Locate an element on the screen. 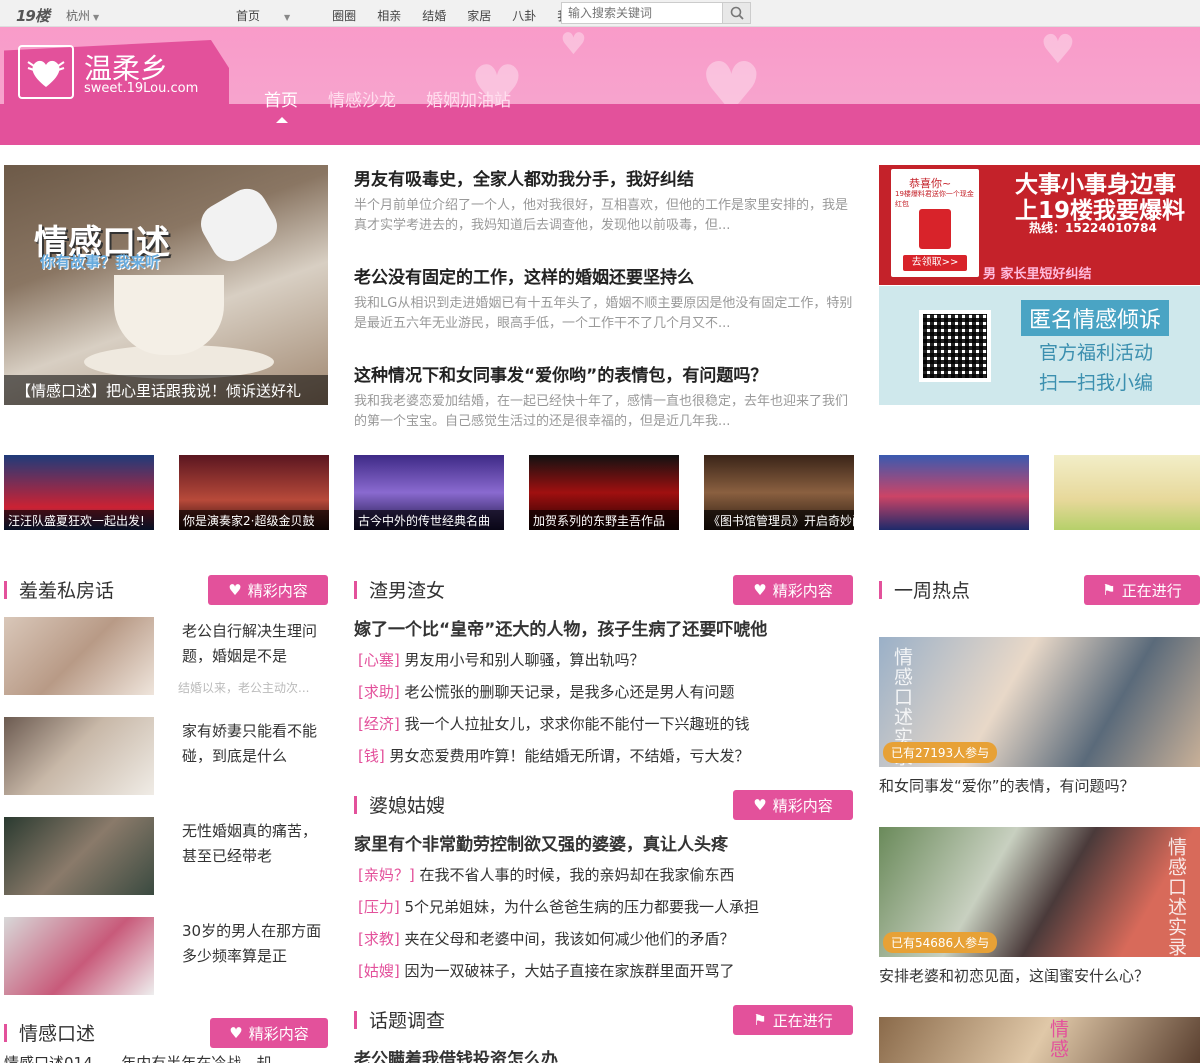  section-header-private-talk: 羞羞私房话 ♥ 精彩内容 is located at coordinates (166, 590).